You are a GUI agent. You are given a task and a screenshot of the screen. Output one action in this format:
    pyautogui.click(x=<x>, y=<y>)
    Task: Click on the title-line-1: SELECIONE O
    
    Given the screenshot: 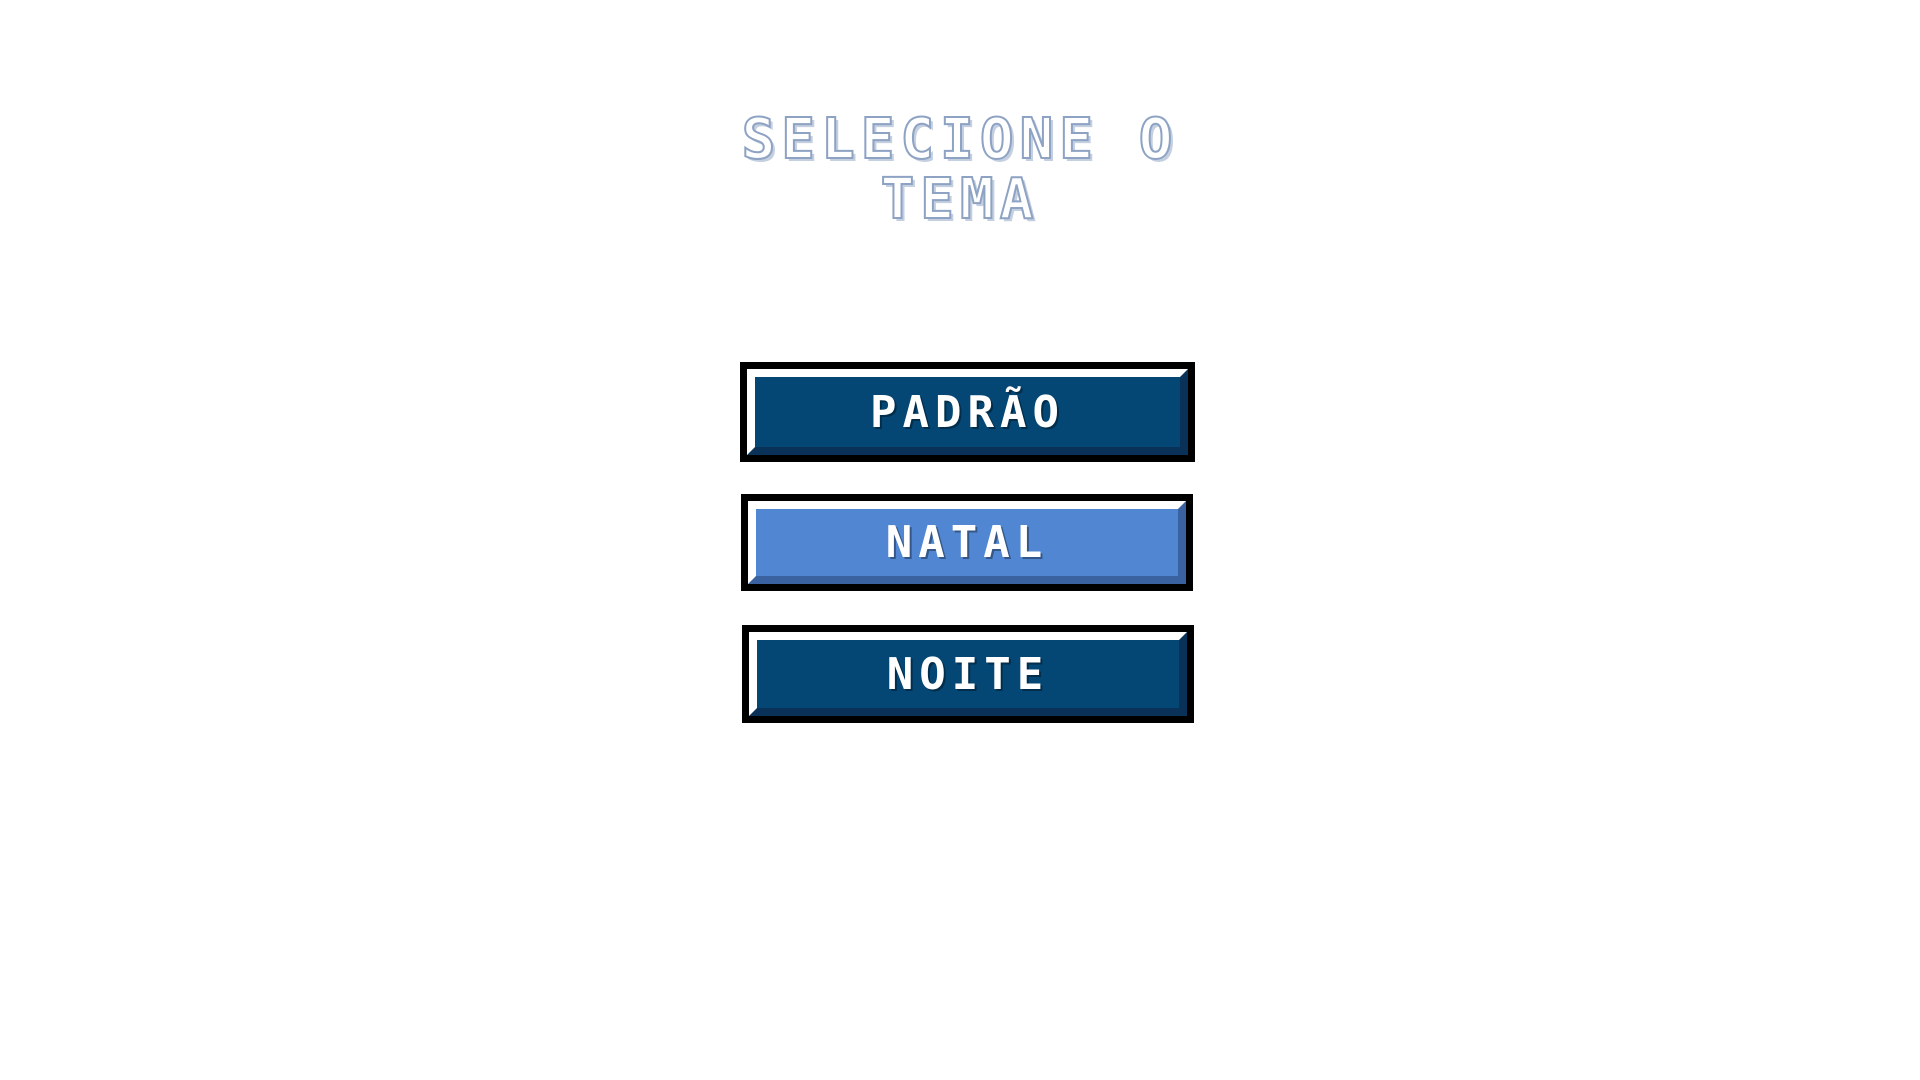 What is the action you would take?
    pyautogui.click(x=960, y=139)
    